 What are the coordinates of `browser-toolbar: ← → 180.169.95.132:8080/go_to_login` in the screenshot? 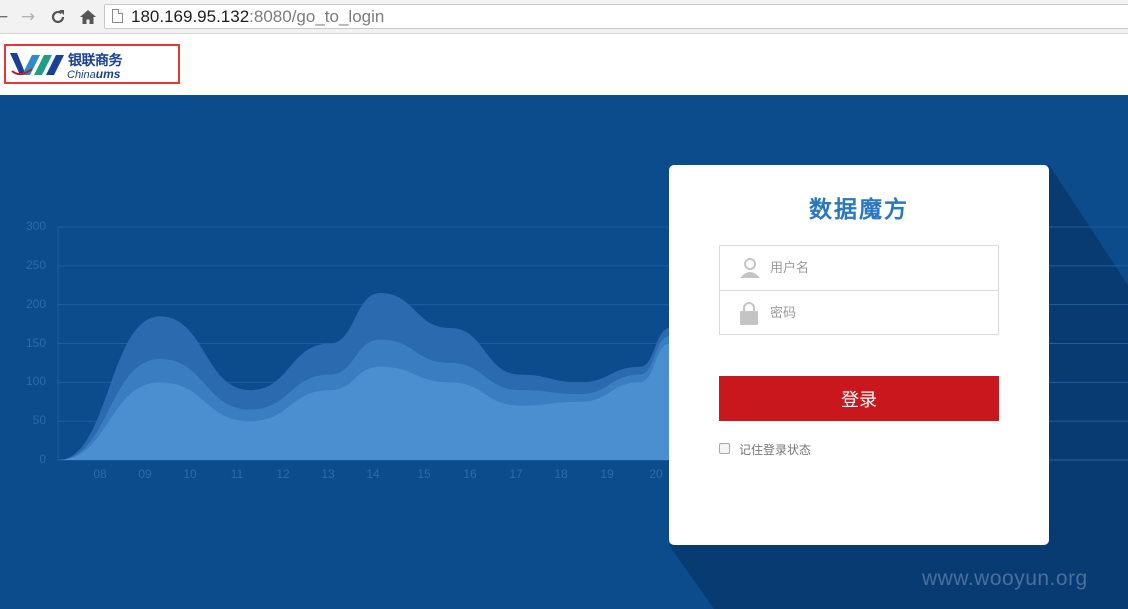 It's located at (564, 17).